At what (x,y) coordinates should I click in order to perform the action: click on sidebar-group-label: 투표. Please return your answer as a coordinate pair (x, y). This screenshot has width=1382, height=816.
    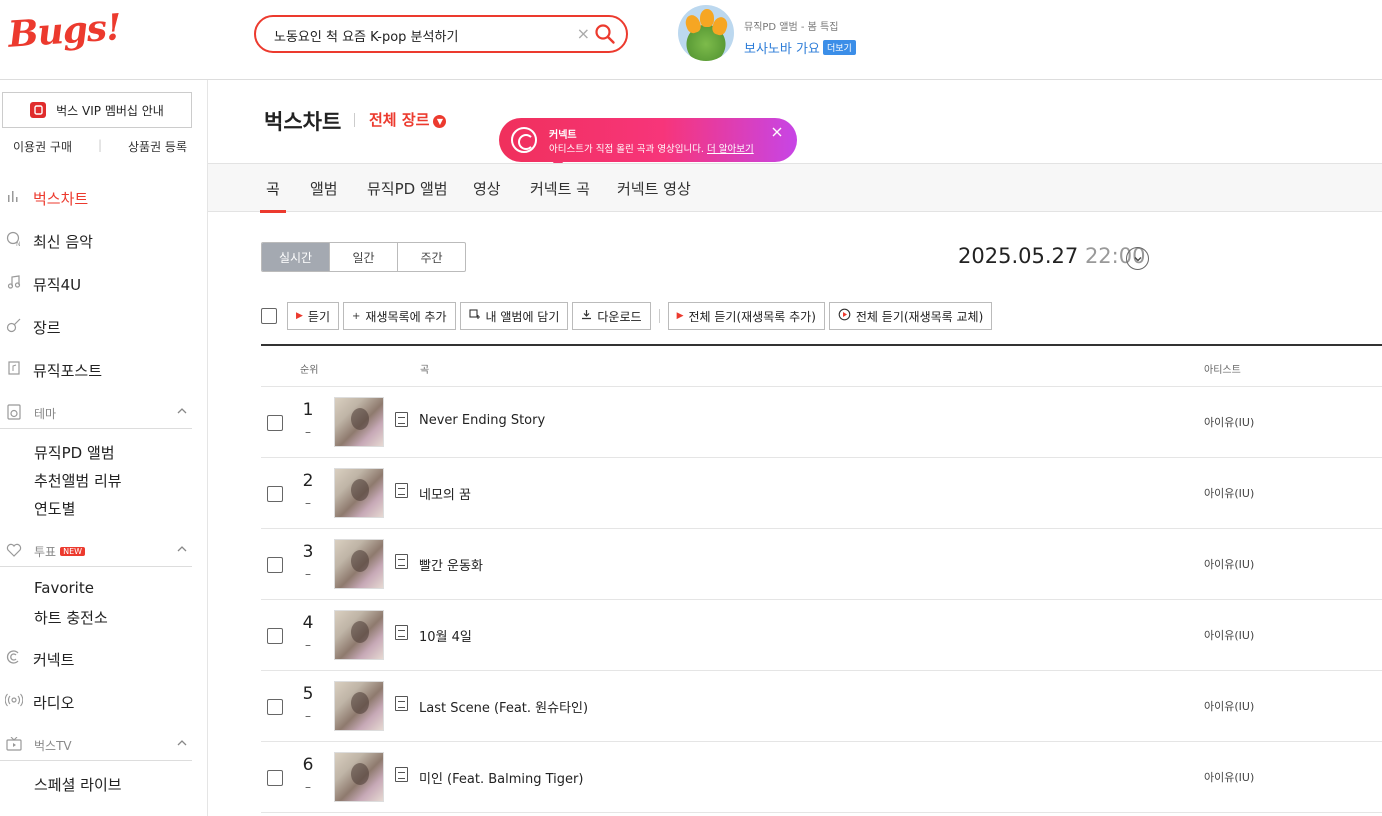
    Looking at the image, I should click on (45, 552).